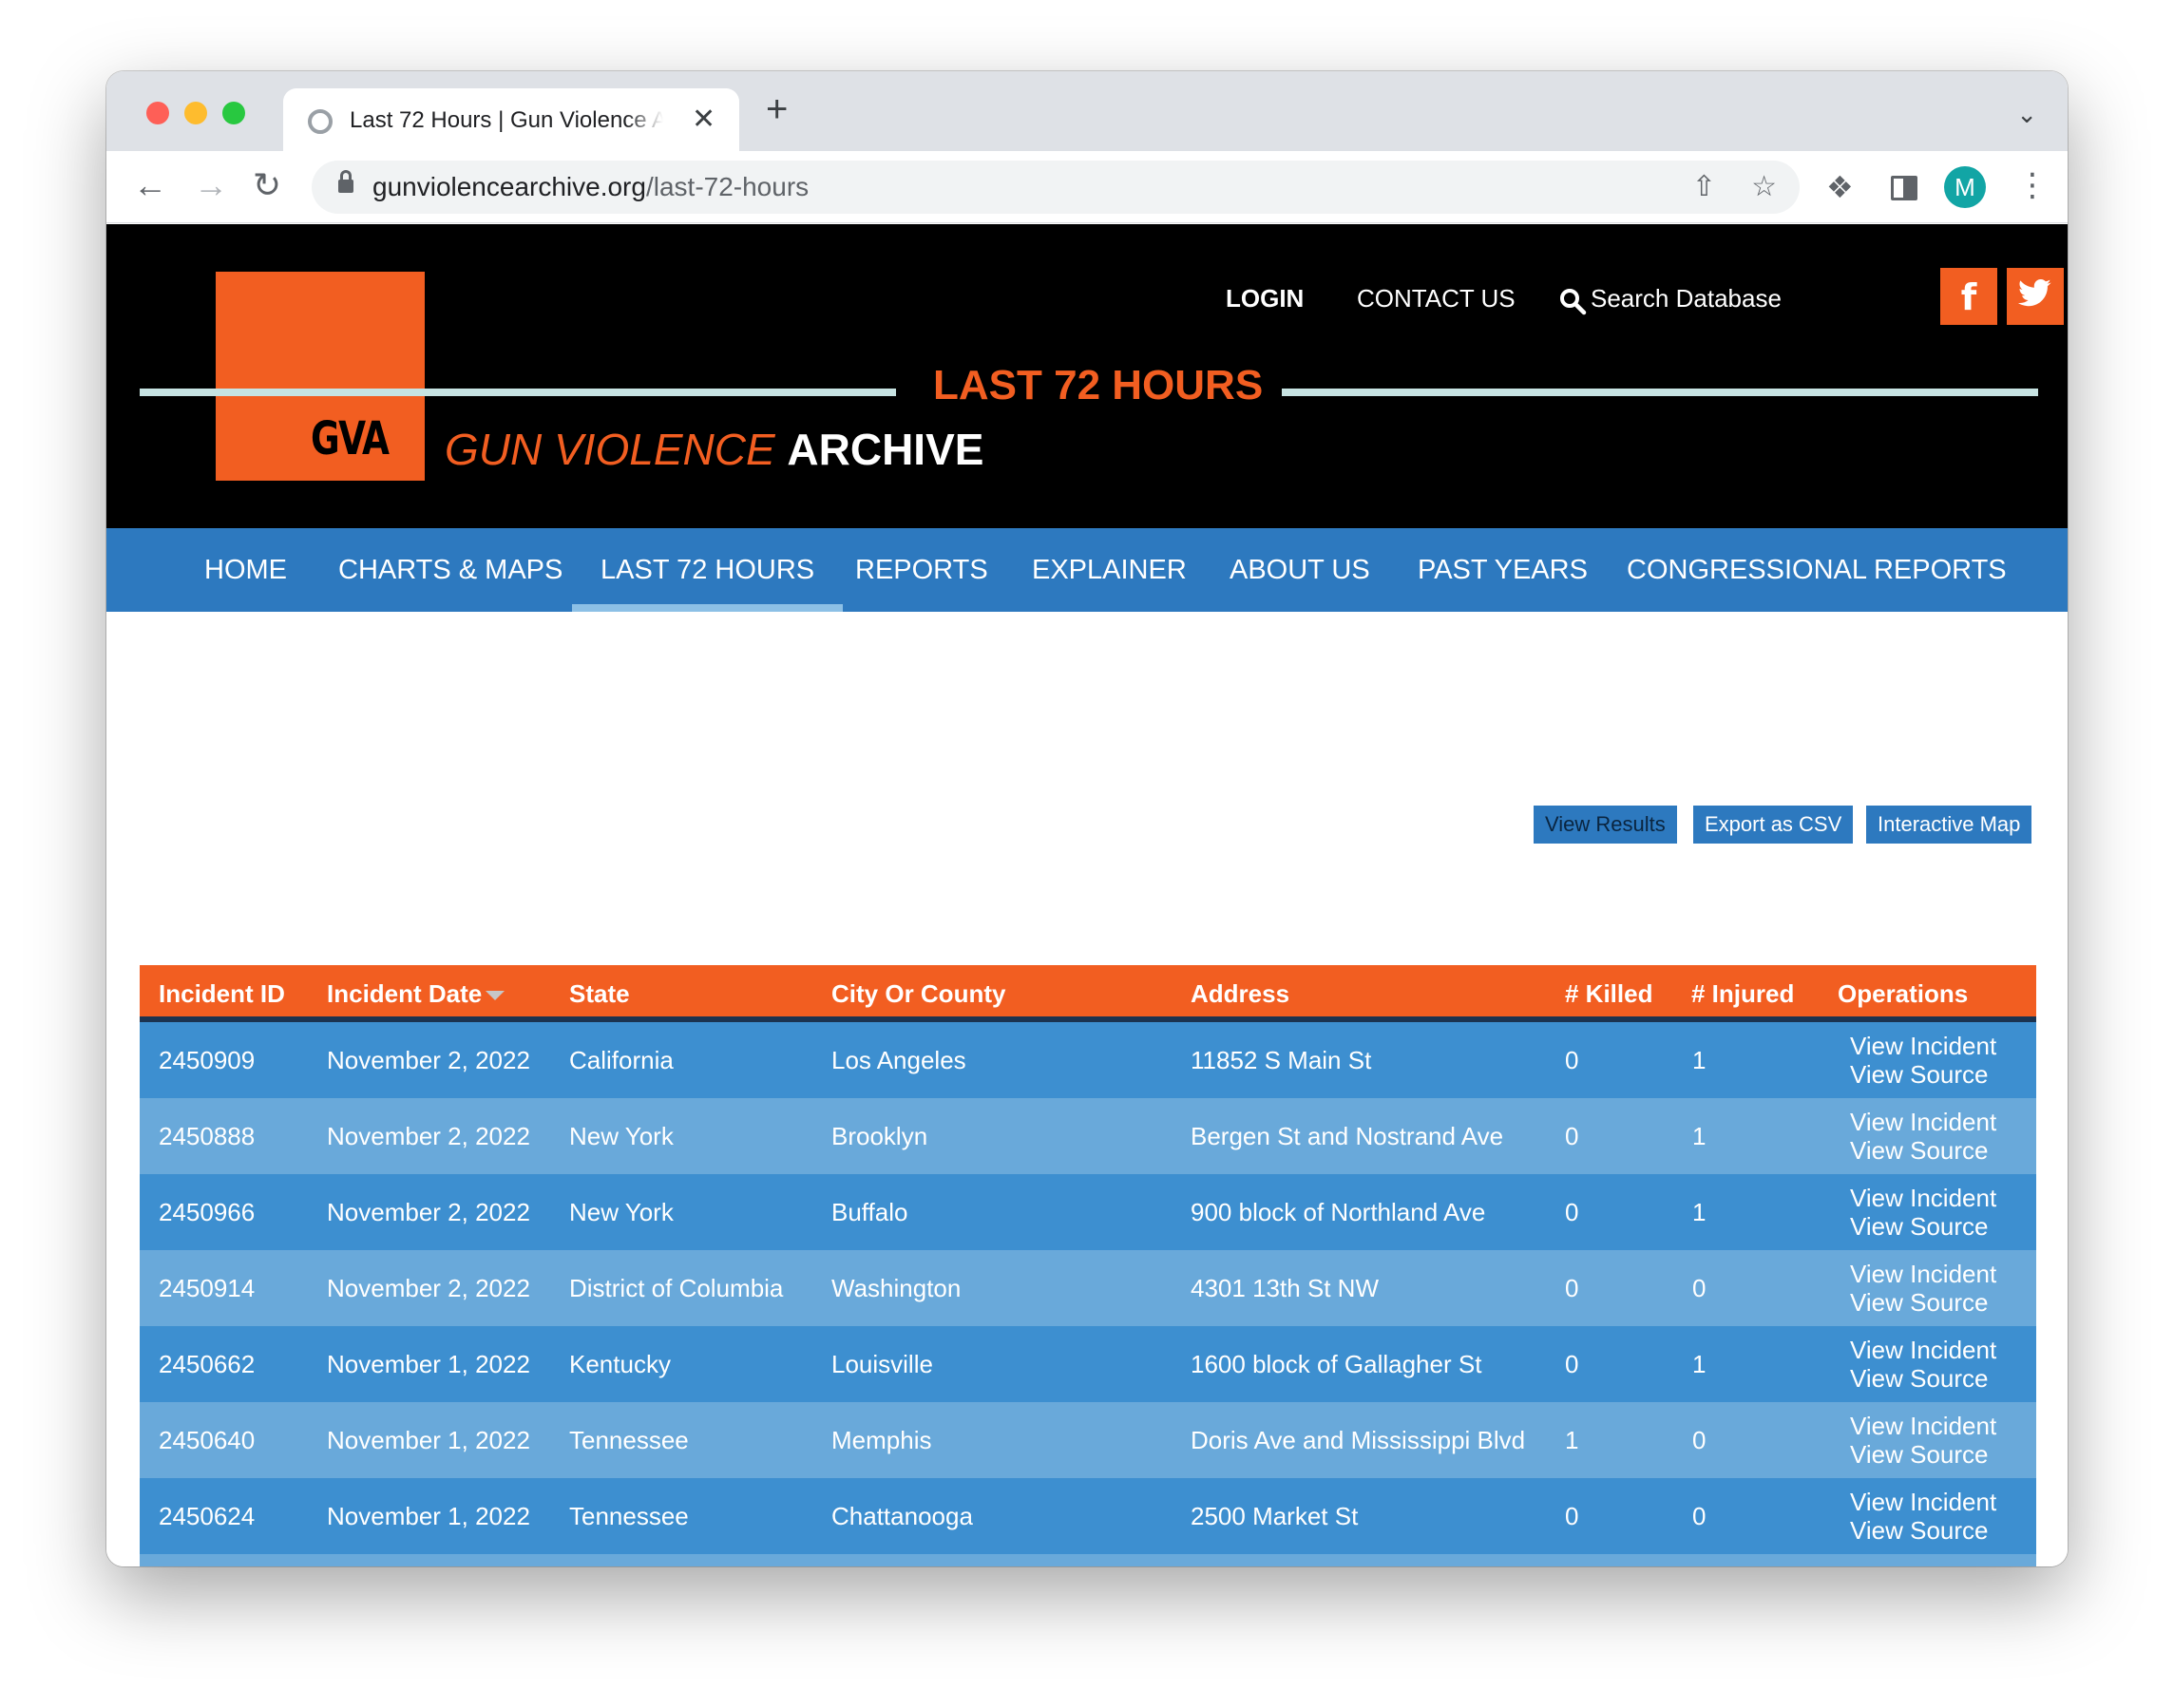  What do you see at coordinates (1704, 187) in the screenshot?
I see `share-icon: ⇧` at bounding box center [1704, 187].